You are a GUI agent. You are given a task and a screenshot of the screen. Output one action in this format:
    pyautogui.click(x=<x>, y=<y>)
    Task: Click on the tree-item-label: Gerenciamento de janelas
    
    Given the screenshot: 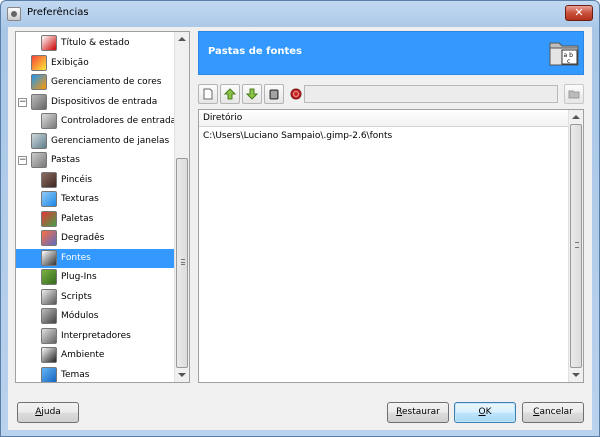 What is the action you would take?
    pyautogui.click(x=110, y=140)
    